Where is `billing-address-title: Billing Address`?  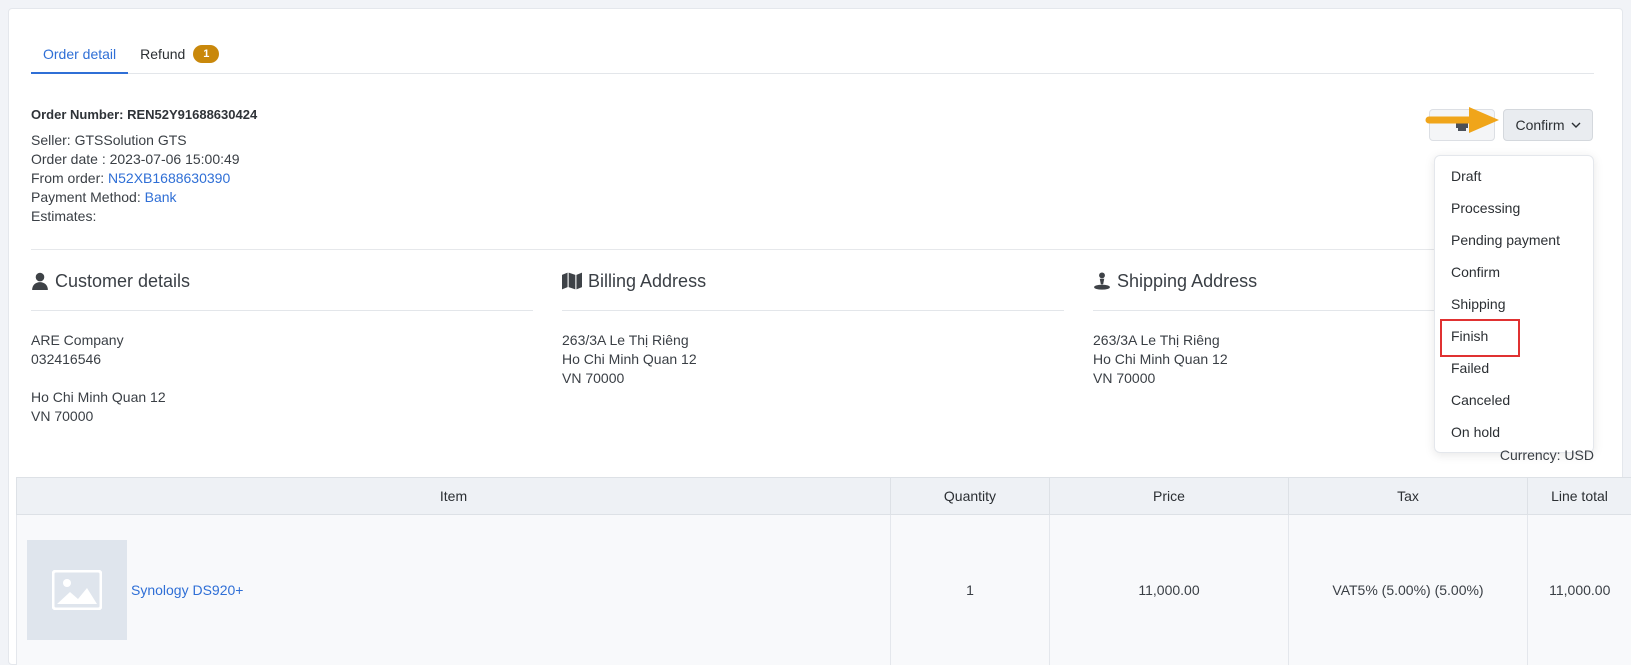 billing-address-title: Billing Address is located at coordinates (813, 281).